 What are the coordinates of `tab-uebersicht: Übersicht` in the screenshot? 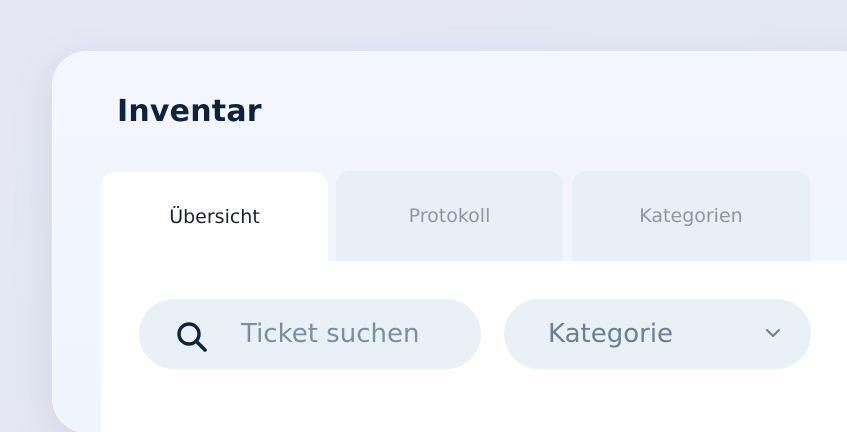 It's located at (214, 217).